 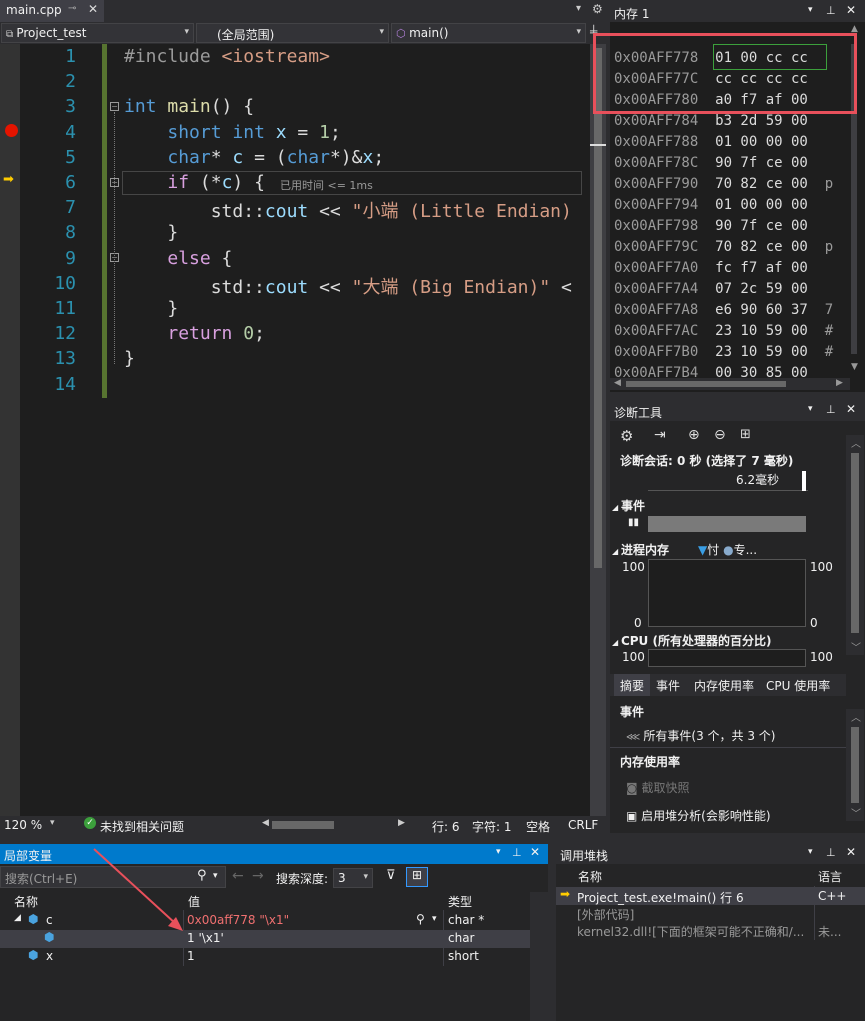 What do you see at coordinates (138, 889) in the screenshot?
I see `annotation-arrow` at bounding box center [138, 889].